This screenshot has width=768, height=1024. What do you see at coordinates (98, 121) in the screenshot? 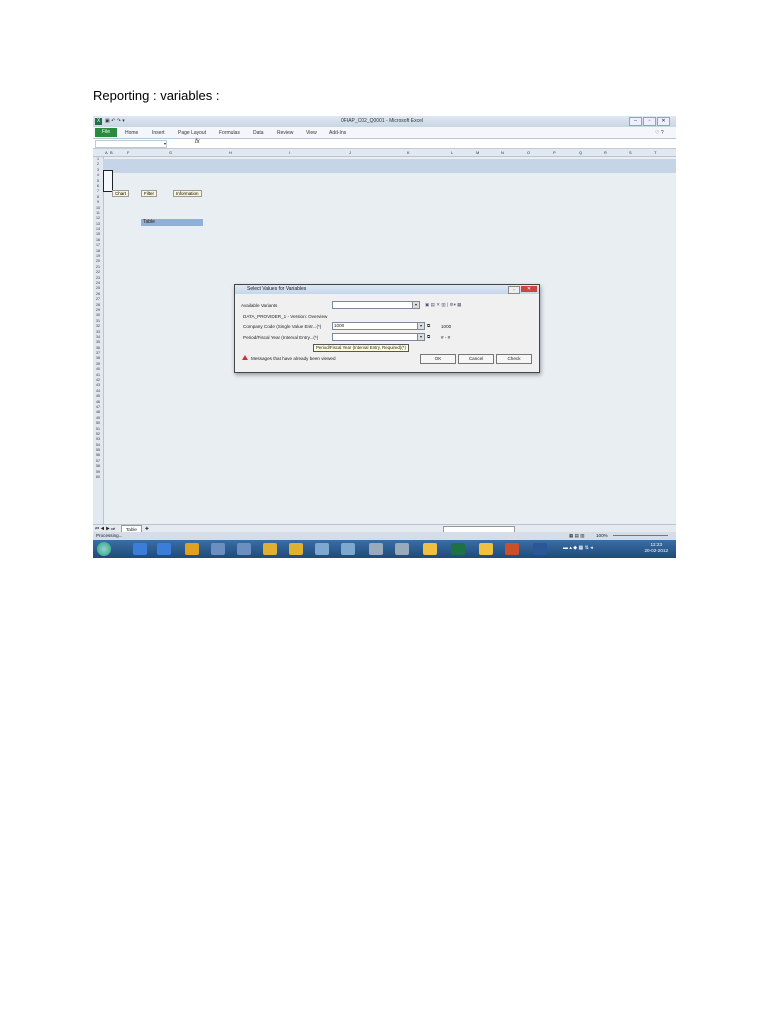
I see `excel-logo-icon: X` at bounding box center [98, 121].